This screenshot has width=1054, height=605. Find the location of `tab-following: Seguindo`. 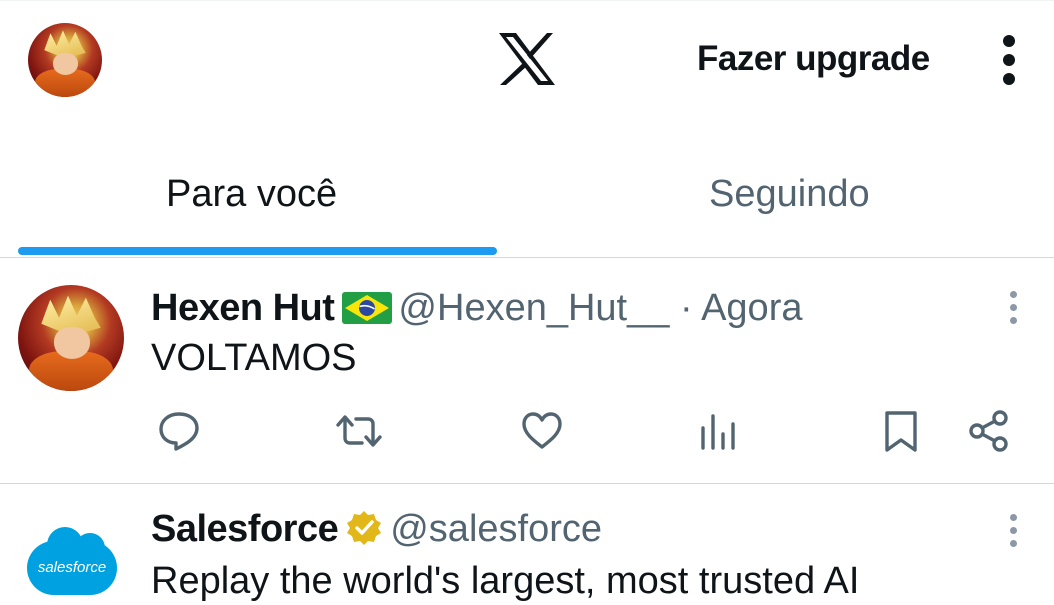

tab-following: Seguindo is located at coordinates (789, 194).